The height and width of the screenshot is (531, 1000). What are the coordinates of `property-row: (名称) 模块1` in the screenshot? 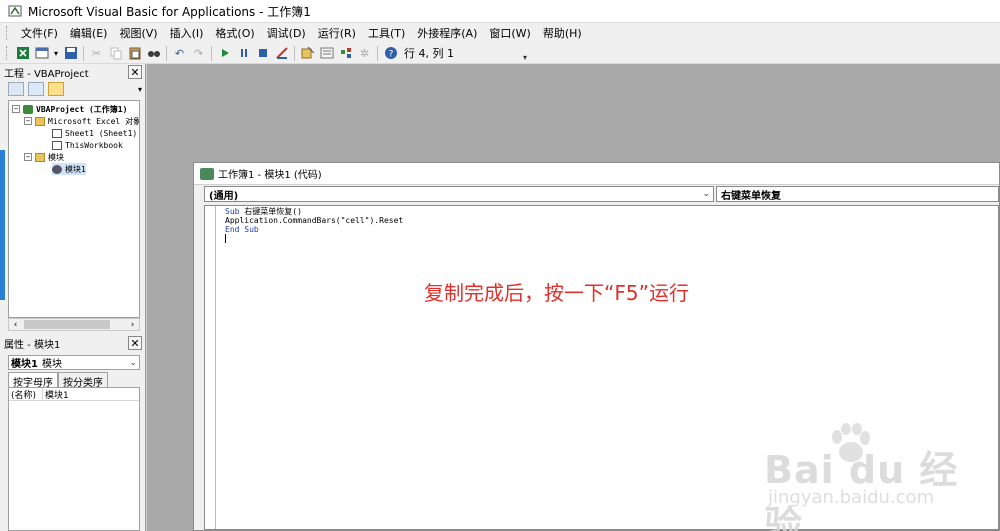 It's located at (74, 394).